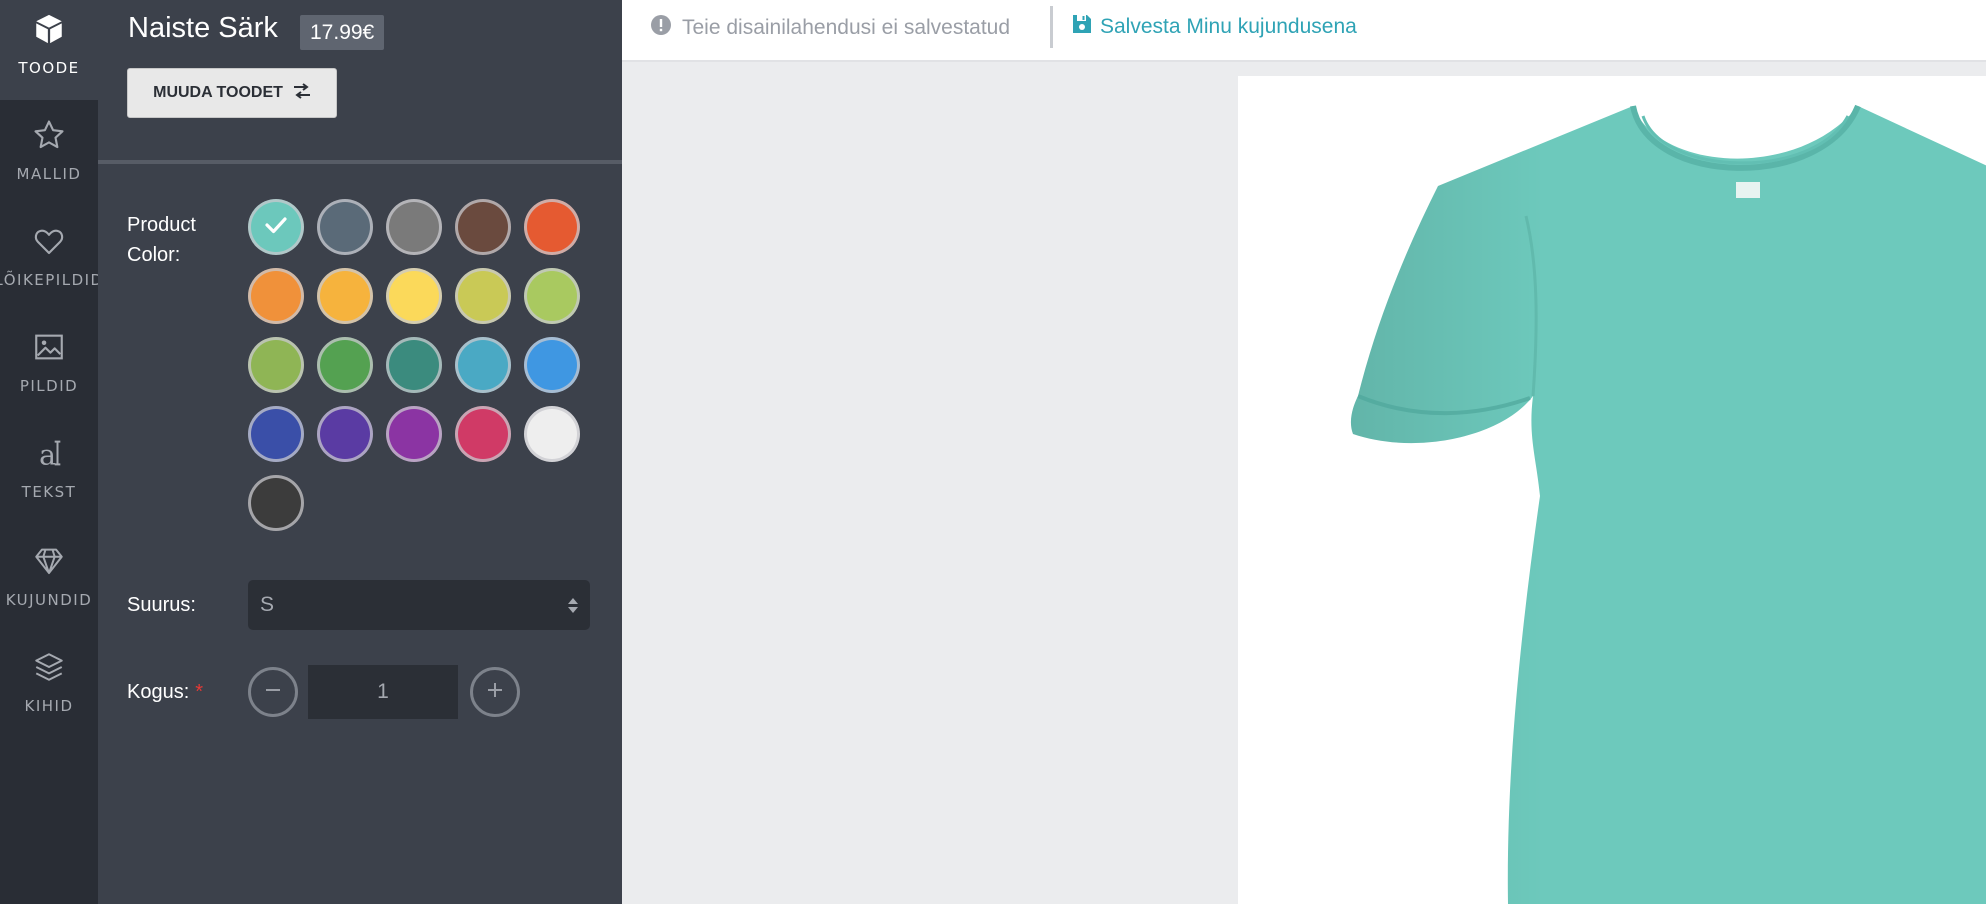 The height and width of the screenshot is (904, 1986). Describe the element at coordinates (199, 692) in the screenshot. I see `required-marker: *` at that location.